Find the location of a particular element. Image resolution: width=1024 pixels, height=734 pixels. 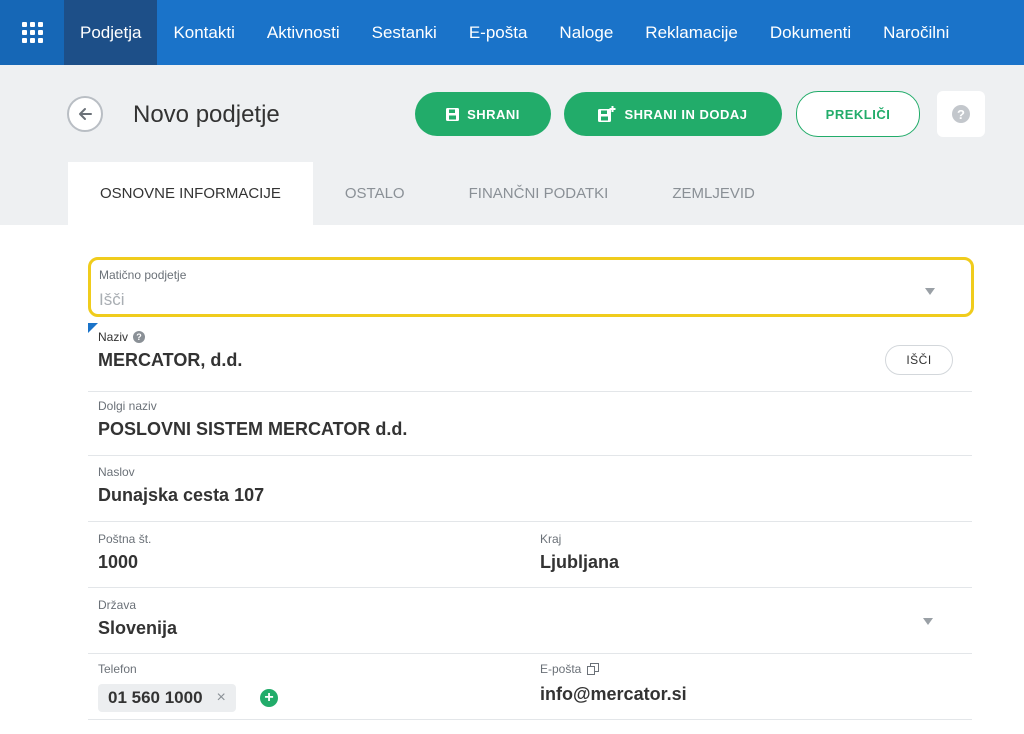

nav-item-sestanki: Sestanki is located at coordinates (404, 32).